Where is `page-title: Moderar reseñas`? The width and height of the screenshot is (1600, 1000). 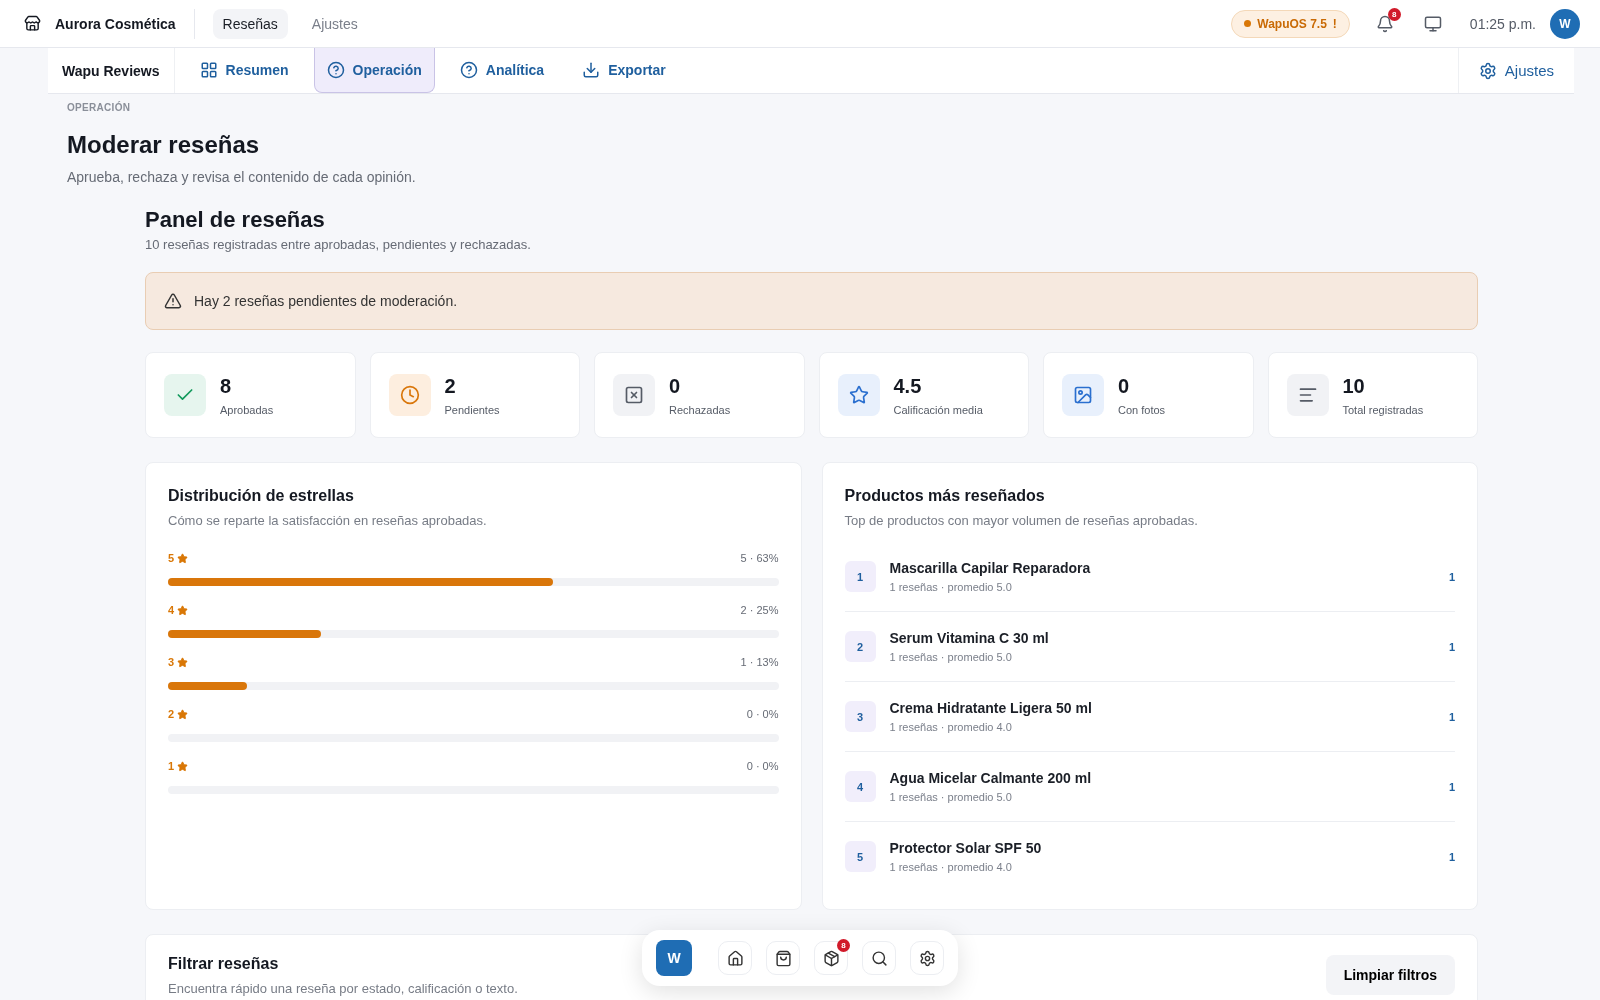 page-title: Moderar reseñas is located at coordinates (164, 145).